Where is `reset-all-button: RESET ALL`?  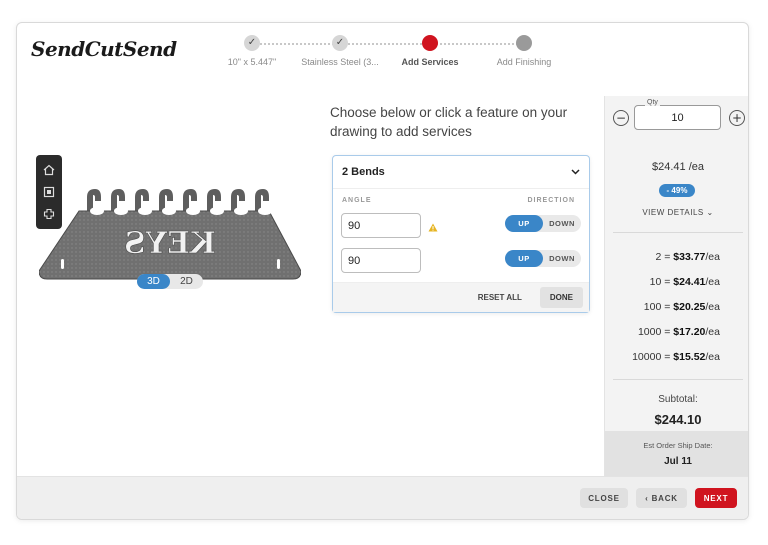
reset-all-button: RESET ALL is located at coordinates (500, 297).